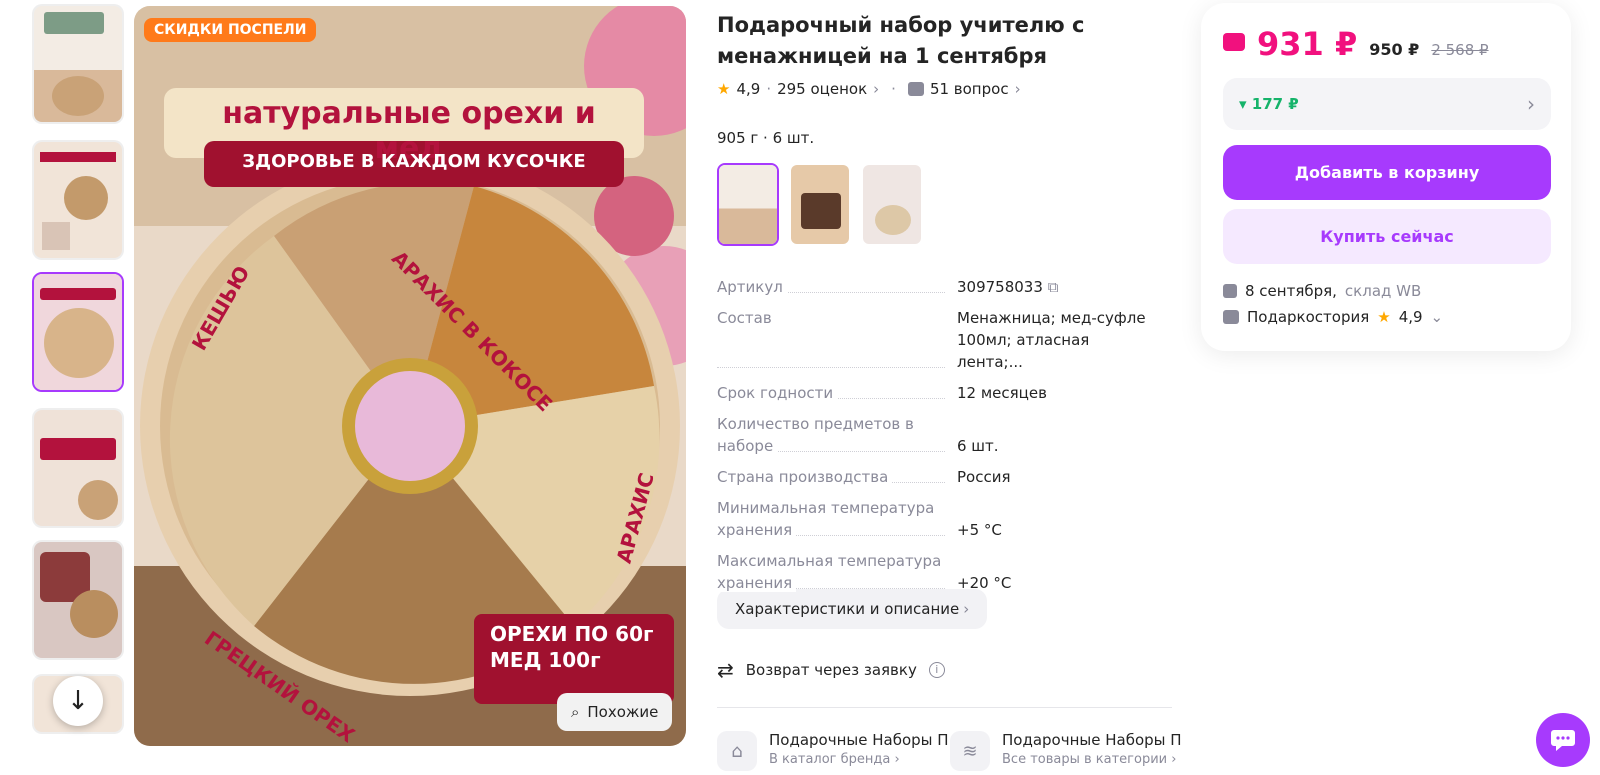 Image resolution: width=1600 pixels, height=775 pixels. I want to click on return-policy: ⇄ Возврат через заявку i, so click(831, 670).